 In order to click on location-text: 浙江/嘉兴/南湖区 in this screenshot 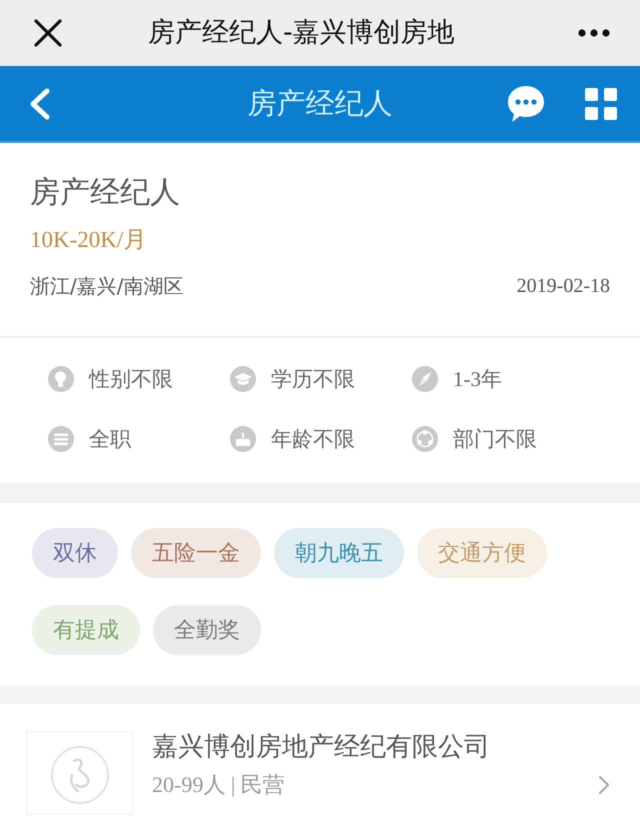, I will do `click(107, 286)`.